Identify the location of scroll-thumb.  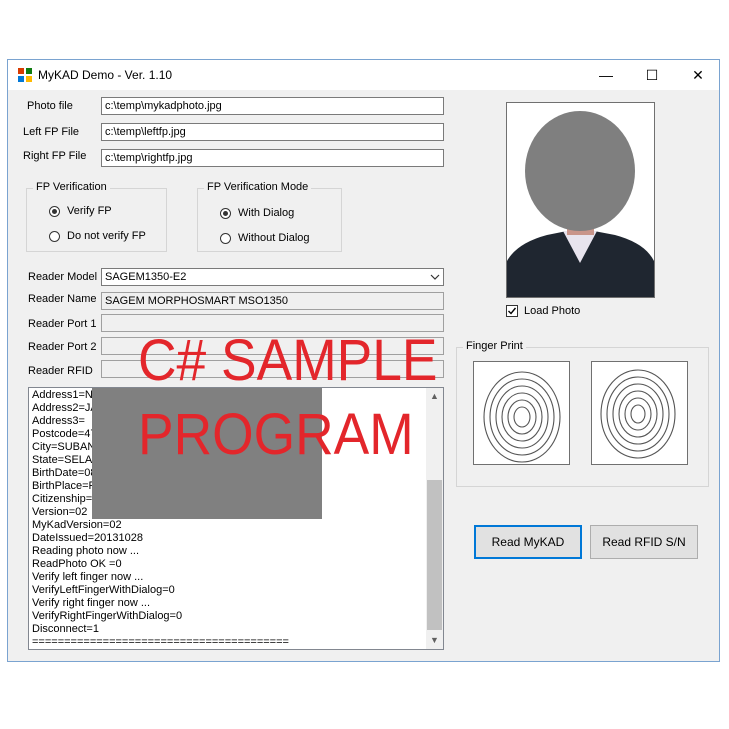
(434, 555).